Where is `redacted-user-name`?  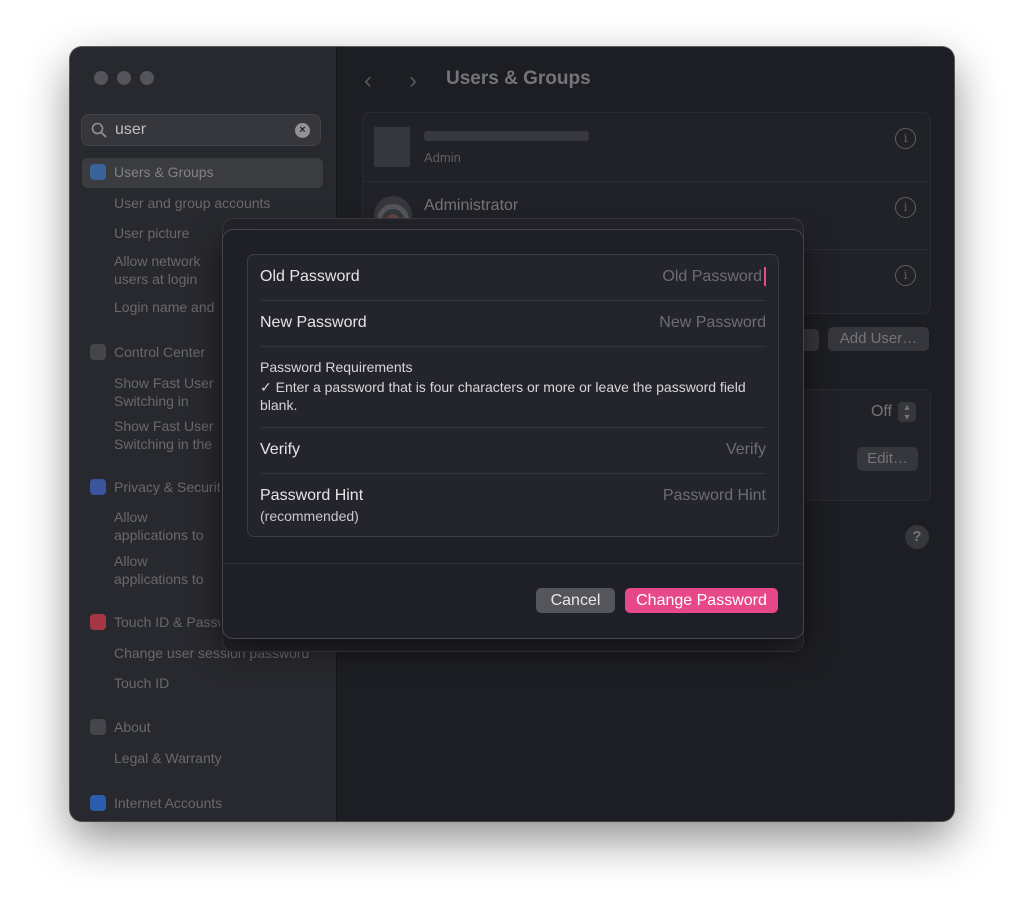 redacted-user-name is located at coordinates (506, 136).